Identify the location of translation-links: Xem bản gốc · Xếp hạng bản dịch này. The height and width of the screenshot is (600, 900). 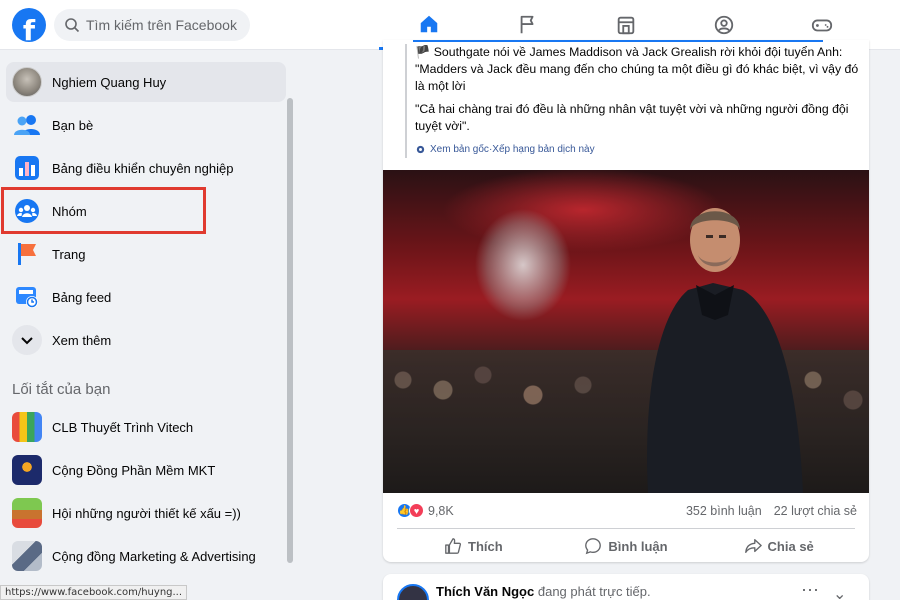
(638, 149).